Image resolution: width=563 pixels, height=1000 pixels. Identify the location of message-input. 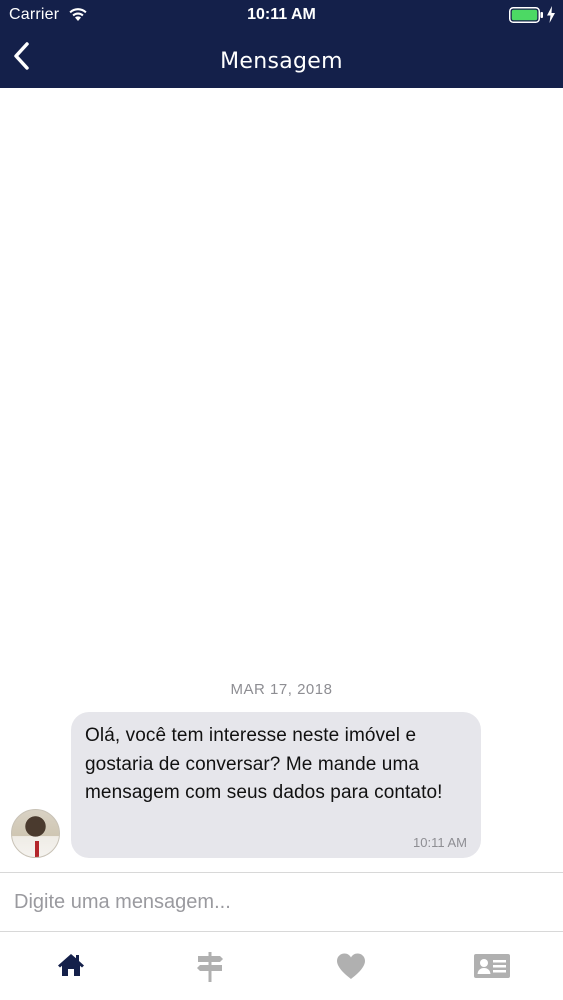
(281, 902).